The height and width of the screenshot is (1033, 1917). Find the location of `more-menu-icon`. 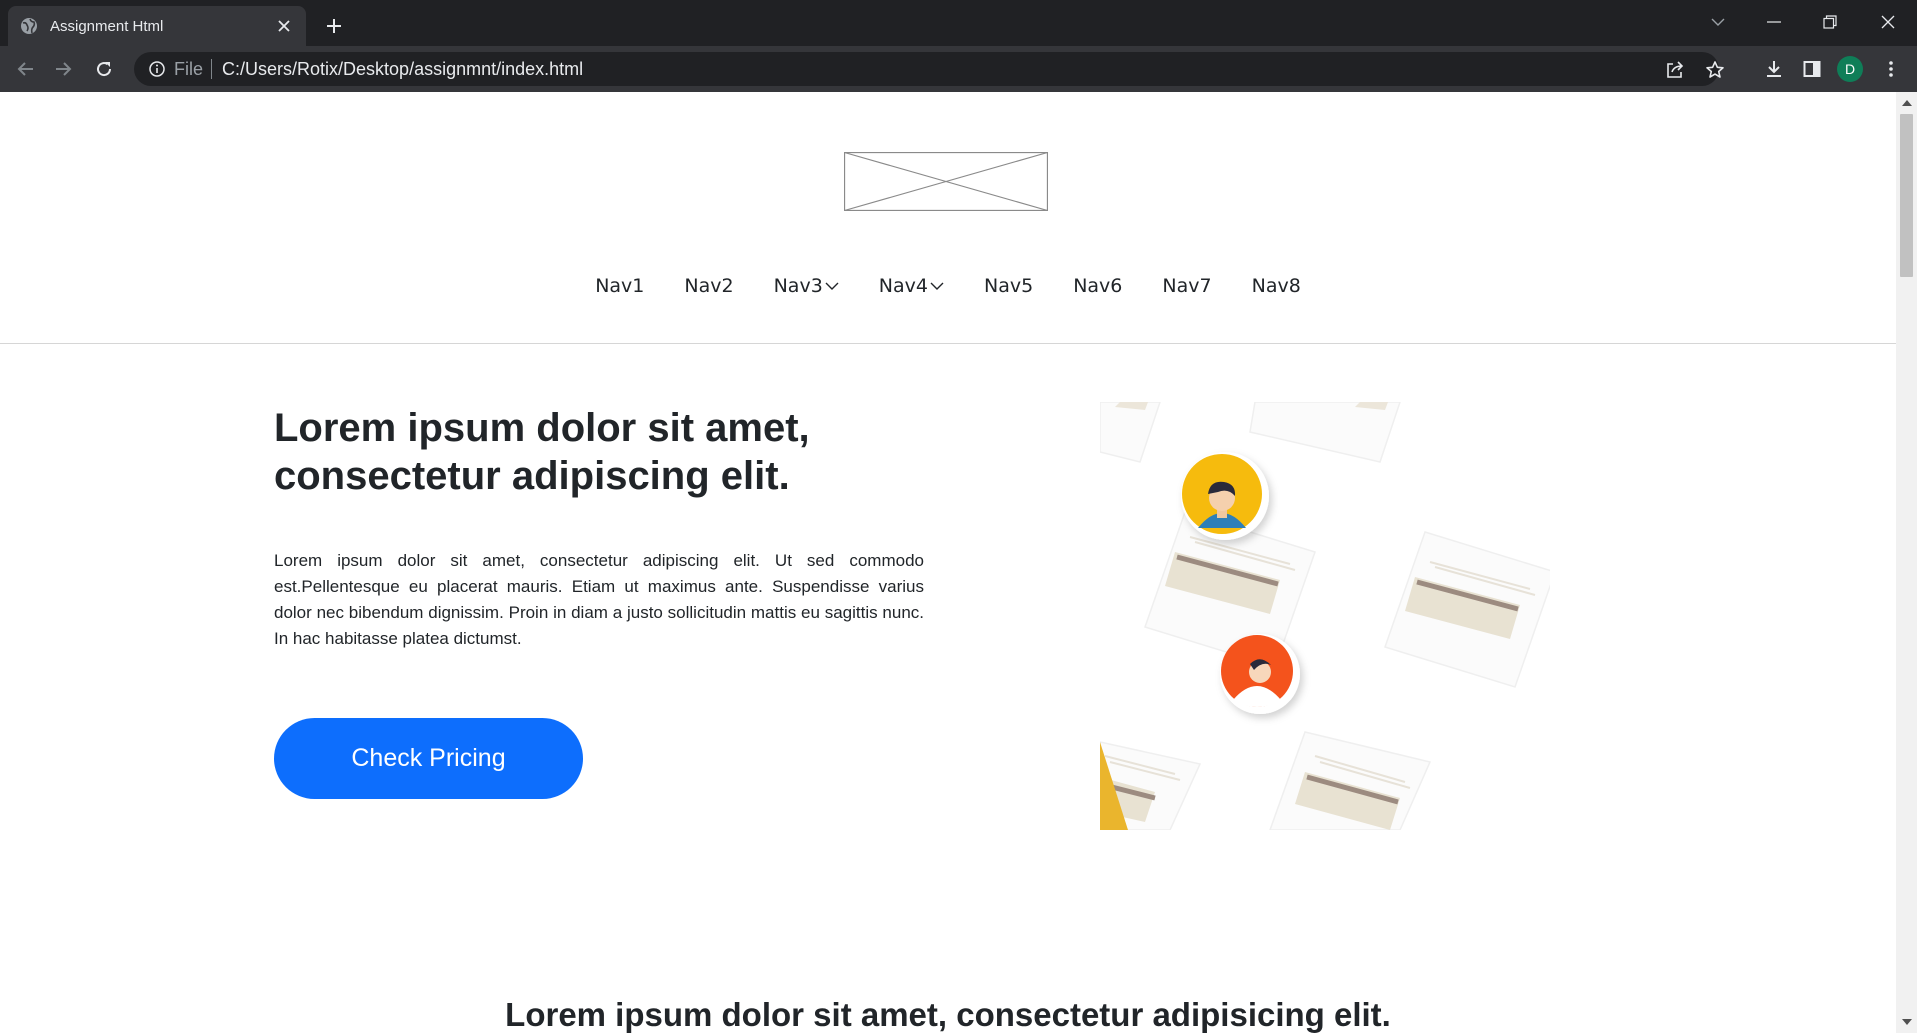

more-menu-icon is located at coordinates (1891, 69).